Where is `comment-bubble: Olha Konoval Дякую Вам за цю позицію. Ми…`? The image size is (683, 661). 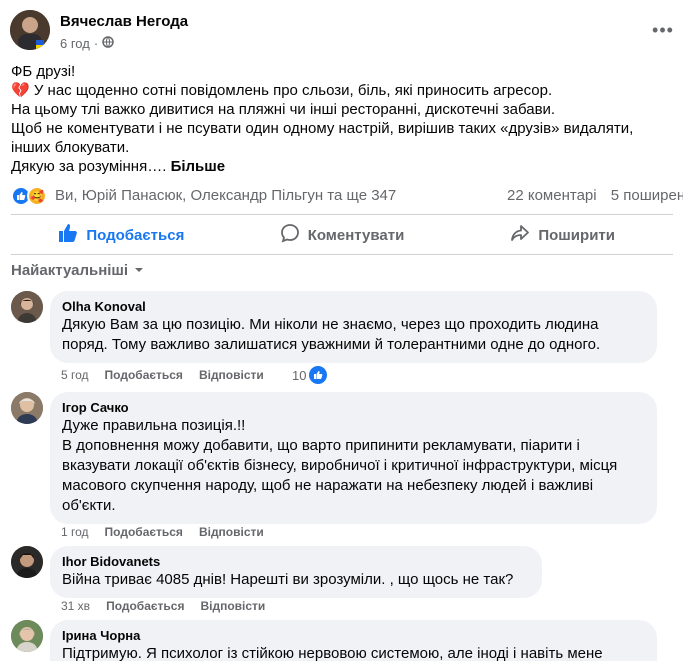
comment-bubble: Olha Konoval Дякую Вам за цю позицію. Ми… is located at coordinates (353, 327).